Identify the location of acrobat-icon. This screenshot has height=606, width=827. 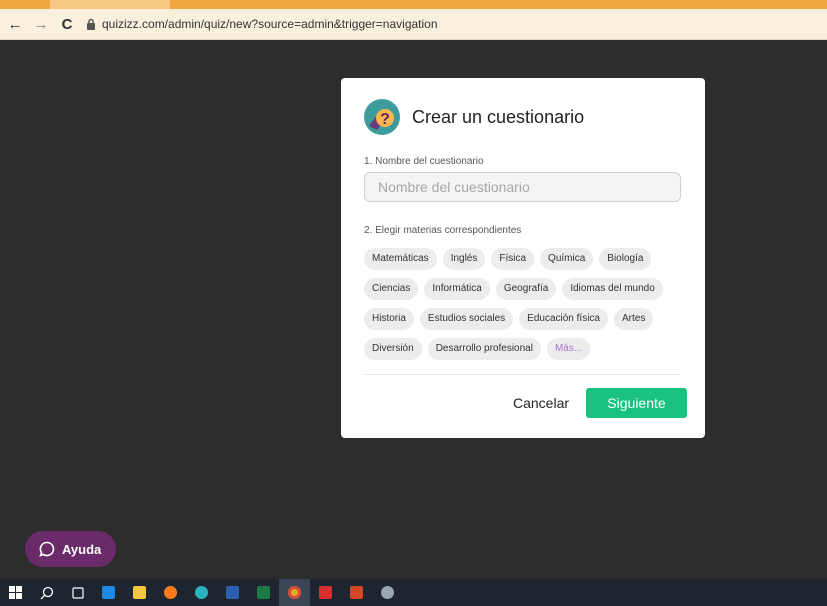
(325, 592).